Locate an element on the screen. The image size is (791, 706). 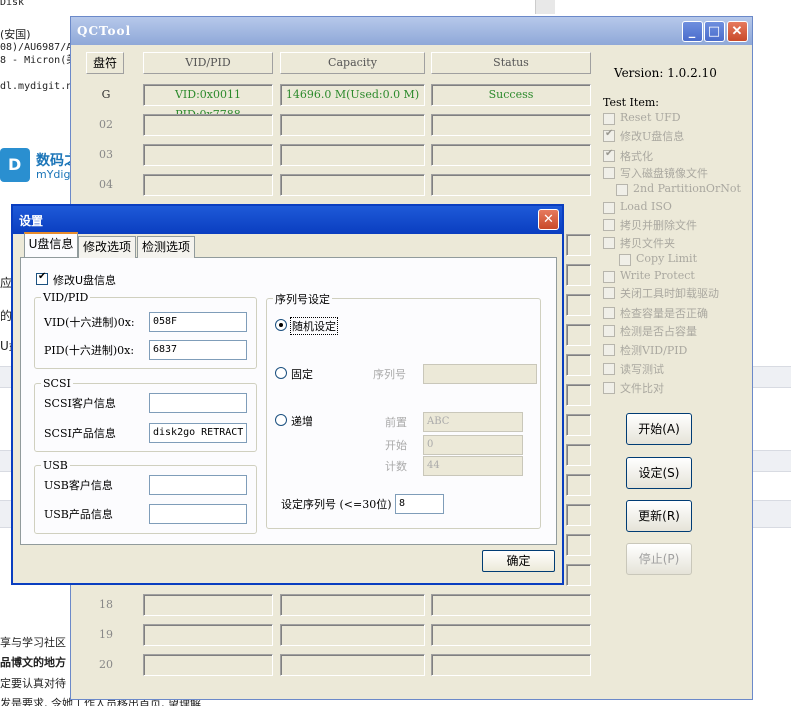
start-input: 0 is located at coordinates (473, 445).